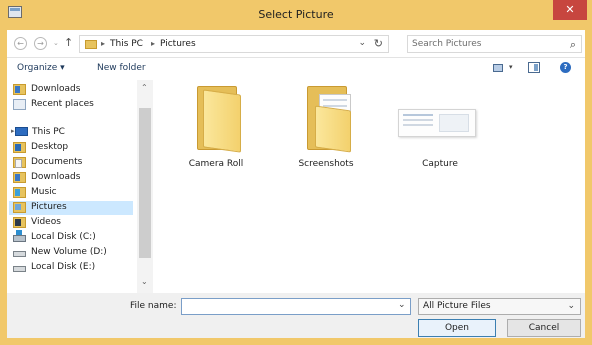  I want to click on search-icon: ⌕, so click(573, 45).